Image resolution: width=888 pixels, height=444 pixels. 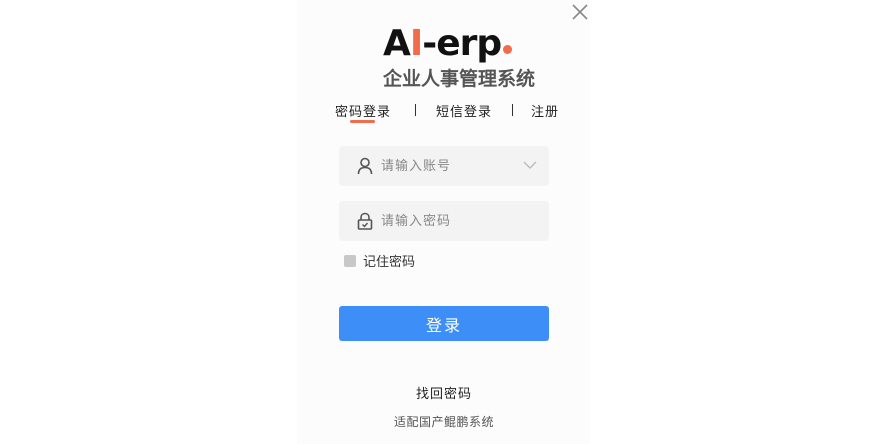 I want to click on login-tabs: 密码登录 短信登录 注册, so click(x=447, y=110).